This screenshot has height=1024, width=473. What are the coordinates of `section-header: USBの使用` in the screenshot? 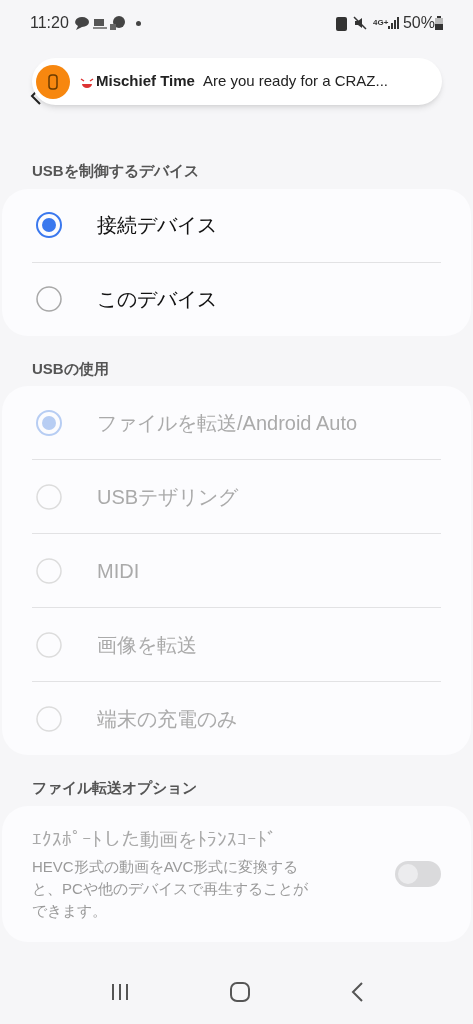 It's located at (70, 368).